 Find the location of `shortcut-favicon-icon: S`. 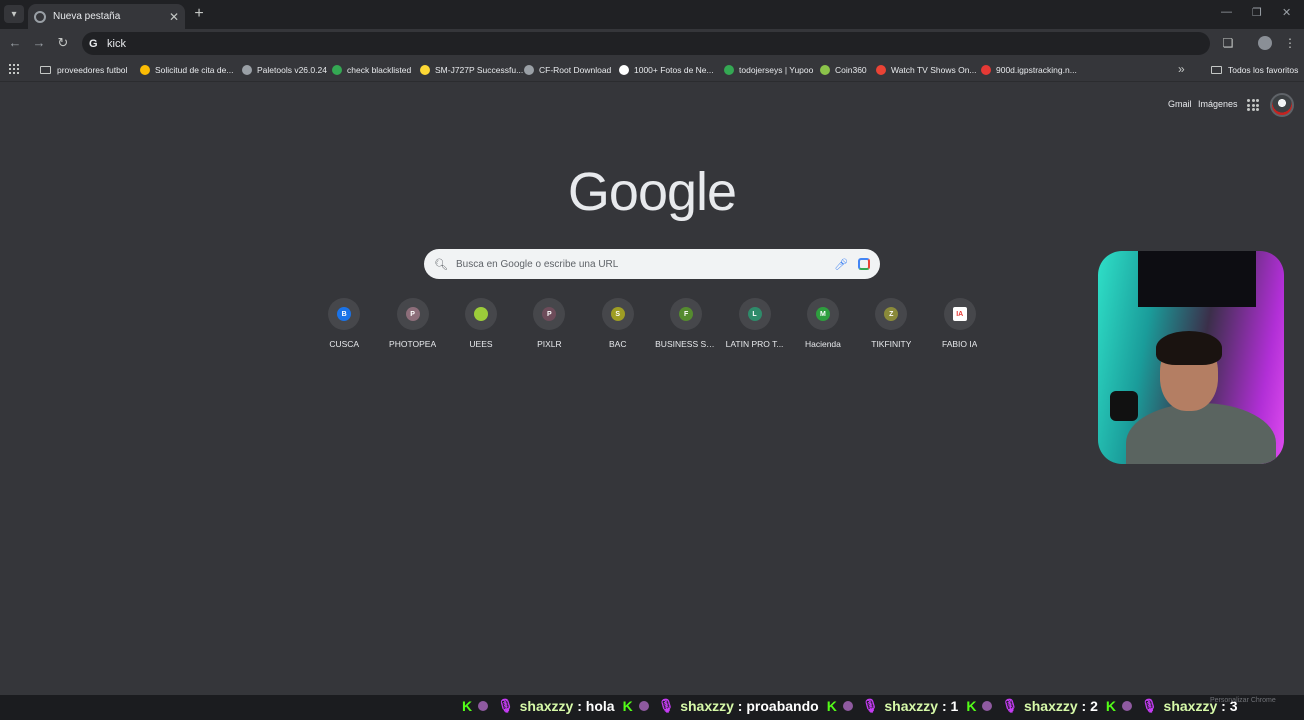

shortcut-favicon-icon: S is located at coordinates (617, 314).